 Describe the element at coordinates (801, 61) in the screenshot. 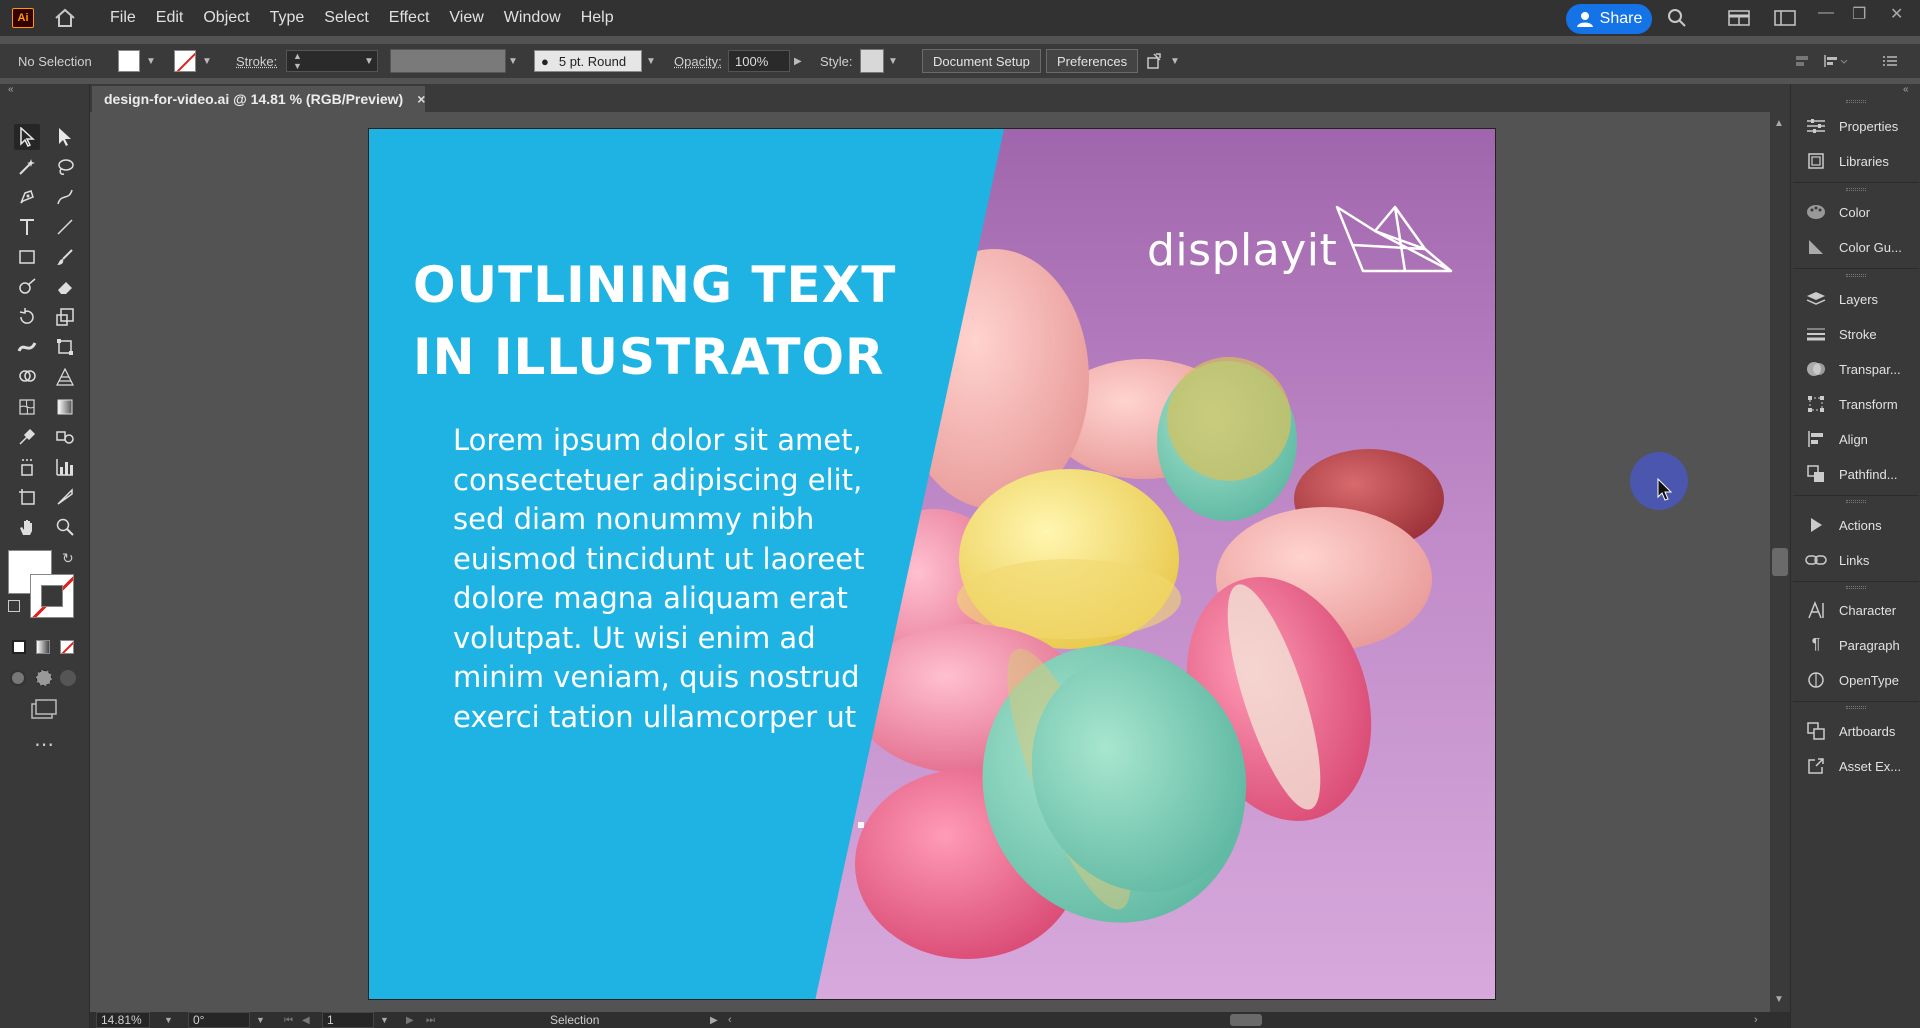

I see `opacity-arrow-icon: ▶` at that location.